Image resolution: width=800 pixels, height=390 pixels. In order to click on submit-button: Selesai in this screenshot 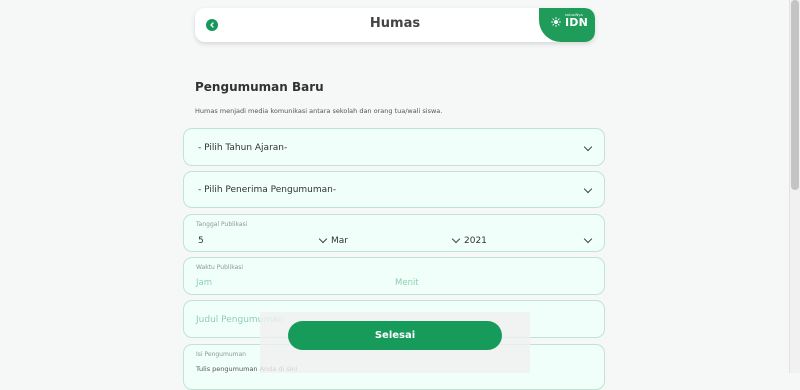, I will do `click(395, 335)`.